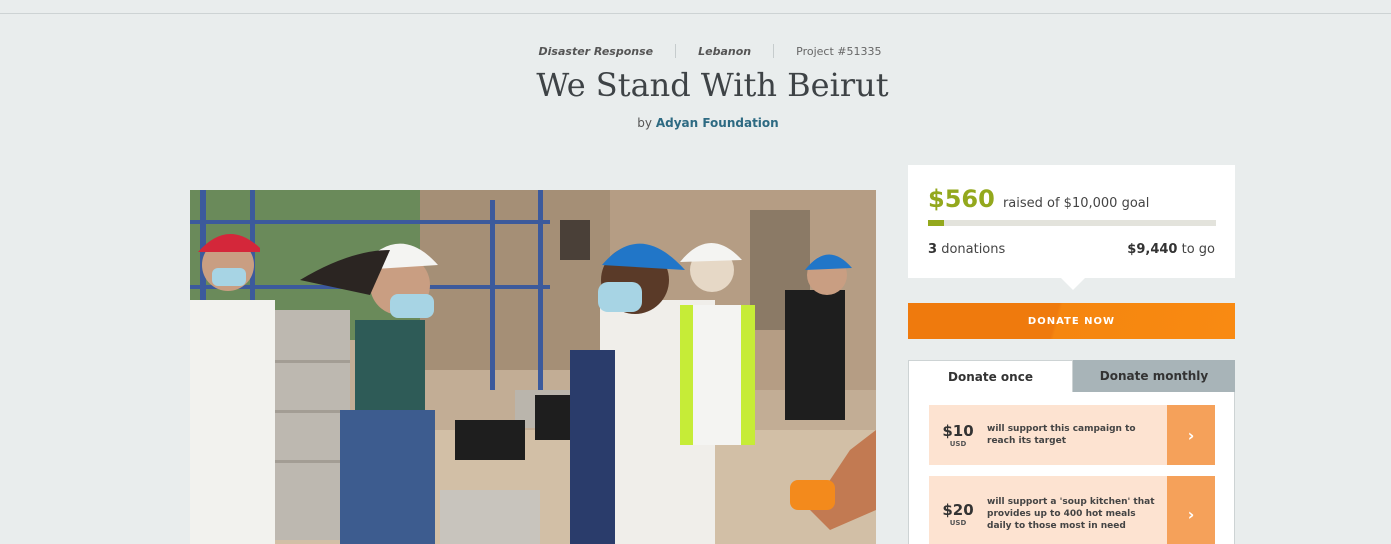 The height and width of the screenshot is (544, 1391). What do you see at coordinates (712, 85) in the screenshot?
I see `page-title: We Stand With Beirut` at bounding box center [712, 85].